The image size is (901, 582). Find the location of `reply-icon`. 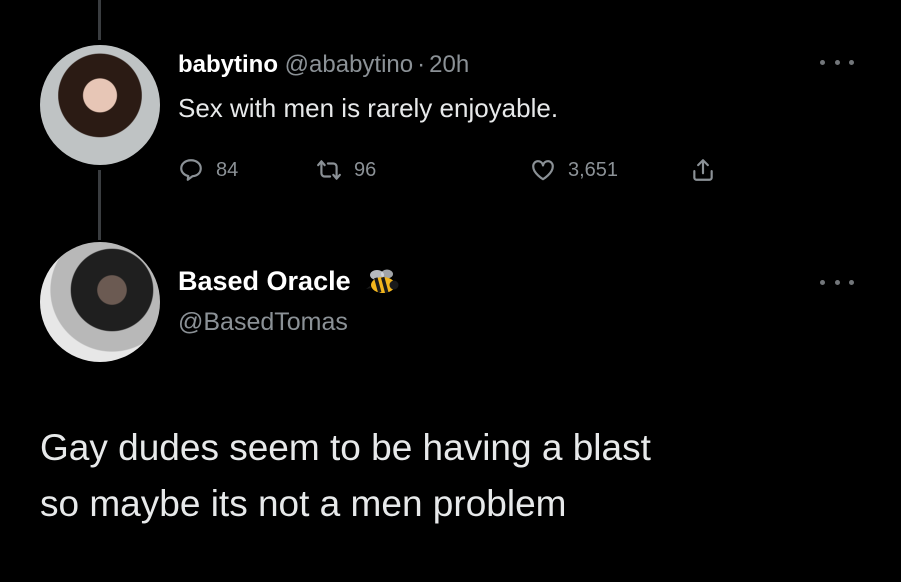

reply-icon is located at coordinates (191, 170).